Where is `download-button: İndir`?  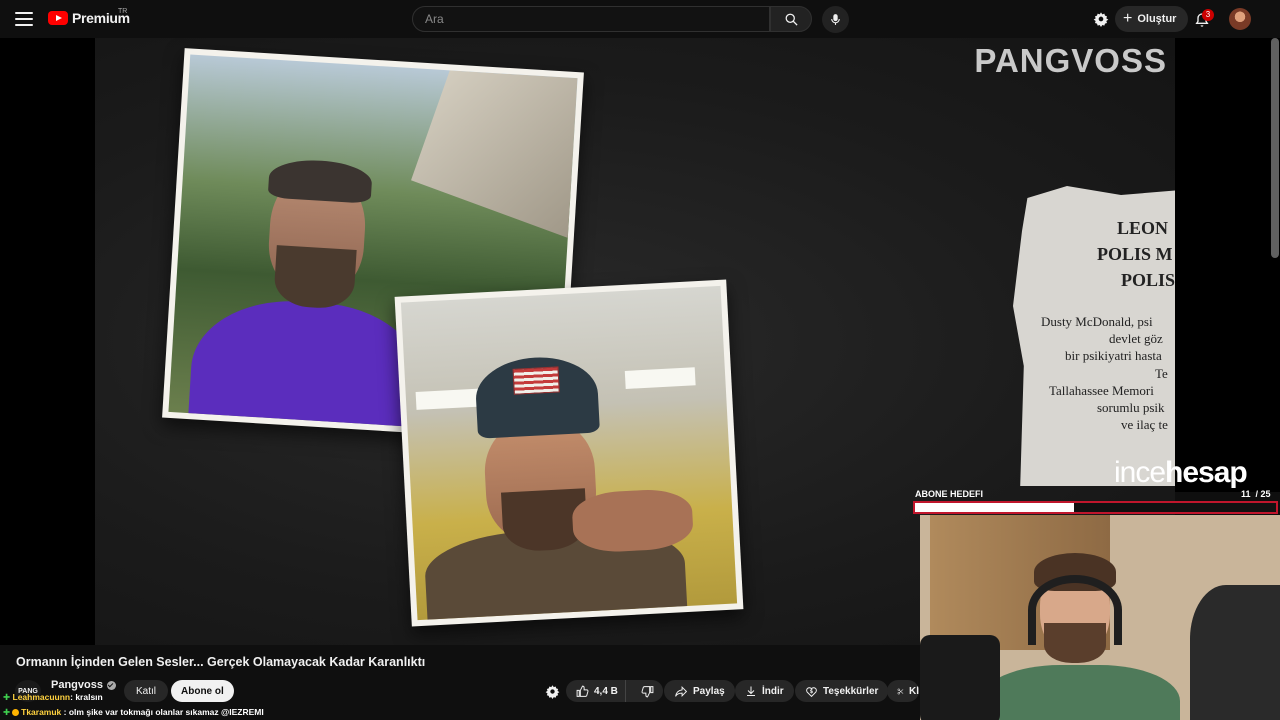
download-button: İndir is located at coordinates (764, 691).